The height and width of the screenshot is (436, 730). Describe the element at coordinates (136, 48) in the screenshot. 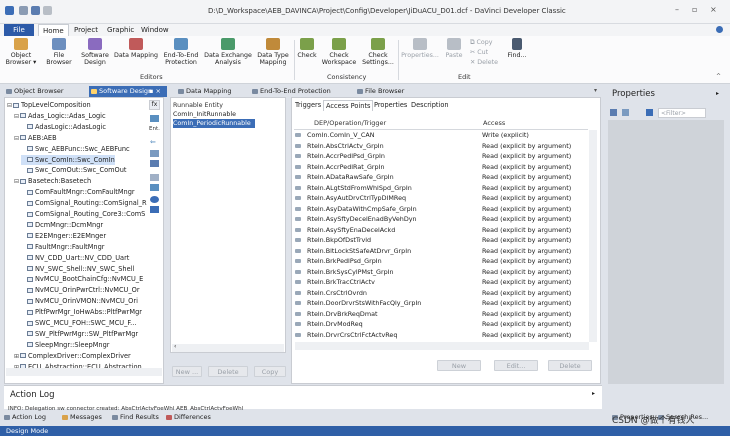

I see `data-mapping-button: Data Mapping` at that location.